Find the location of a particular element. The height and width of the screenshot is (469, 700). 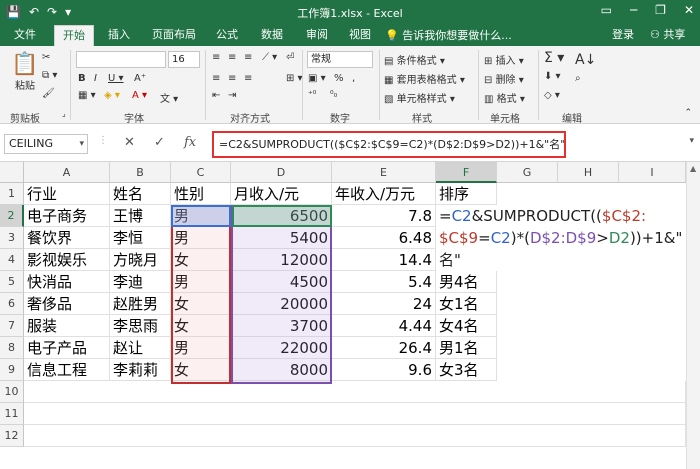

row-header: 12 is located at coordinates (12, 436).